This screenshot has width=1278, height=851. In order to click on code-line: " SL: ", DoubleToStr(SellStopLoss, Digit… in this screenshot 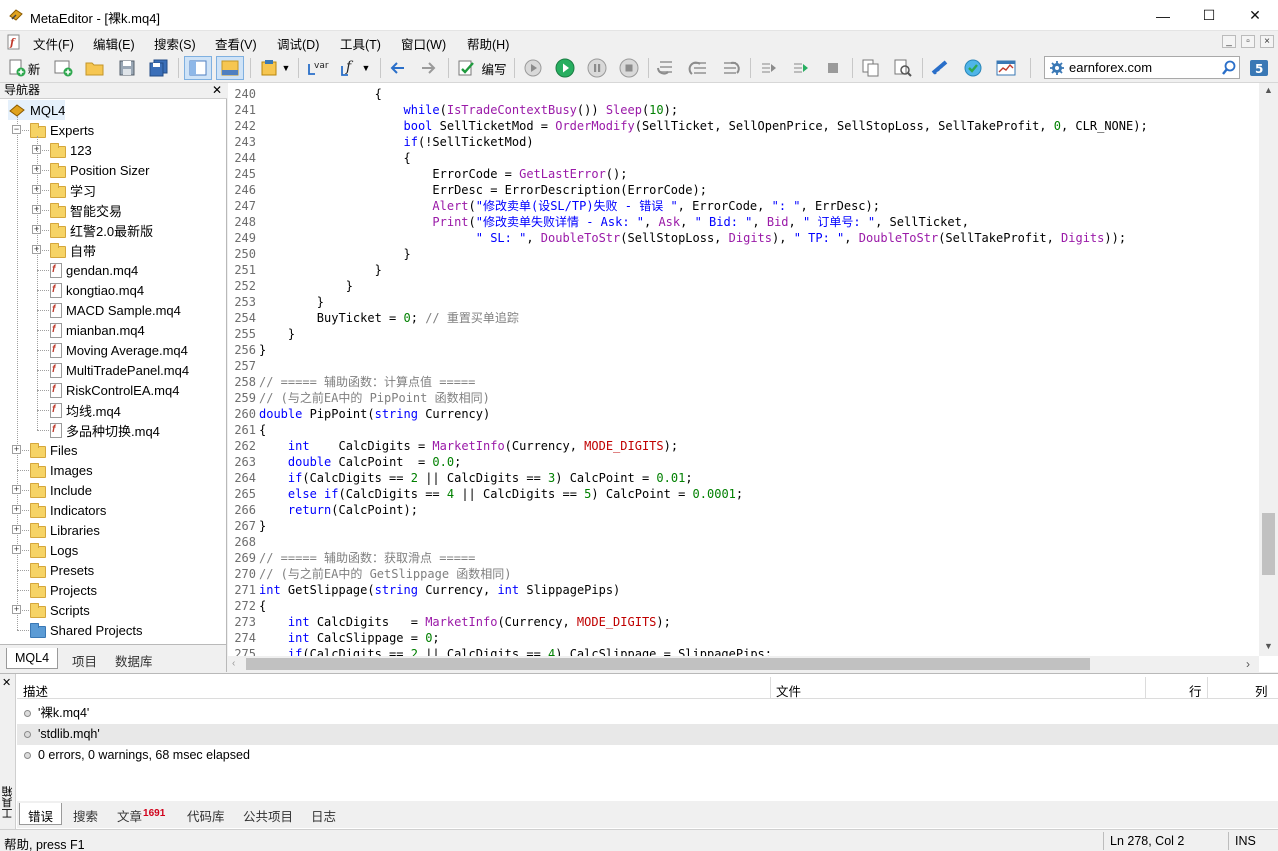, I will do `click(692, 238)`.